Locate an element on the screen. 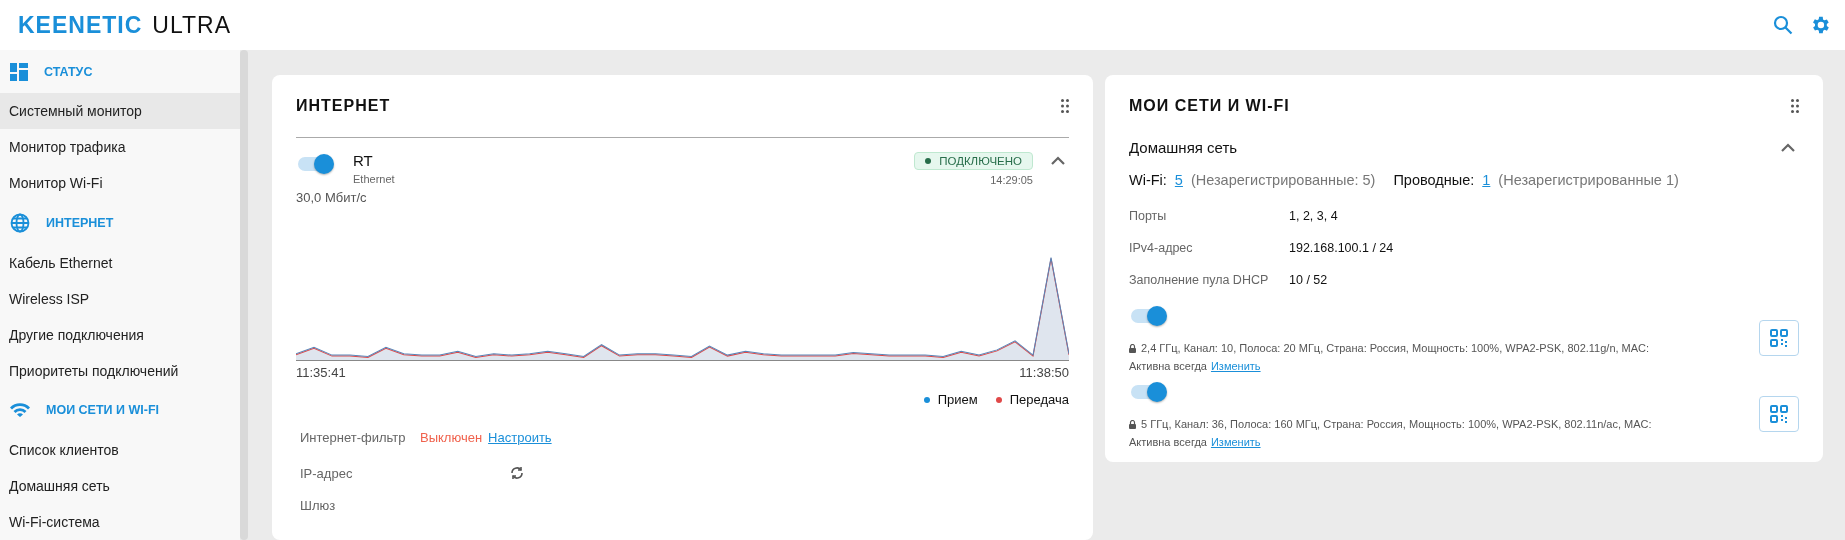  wifi-count-label: Wi-Fi: is located at coordinates (1148, 180).